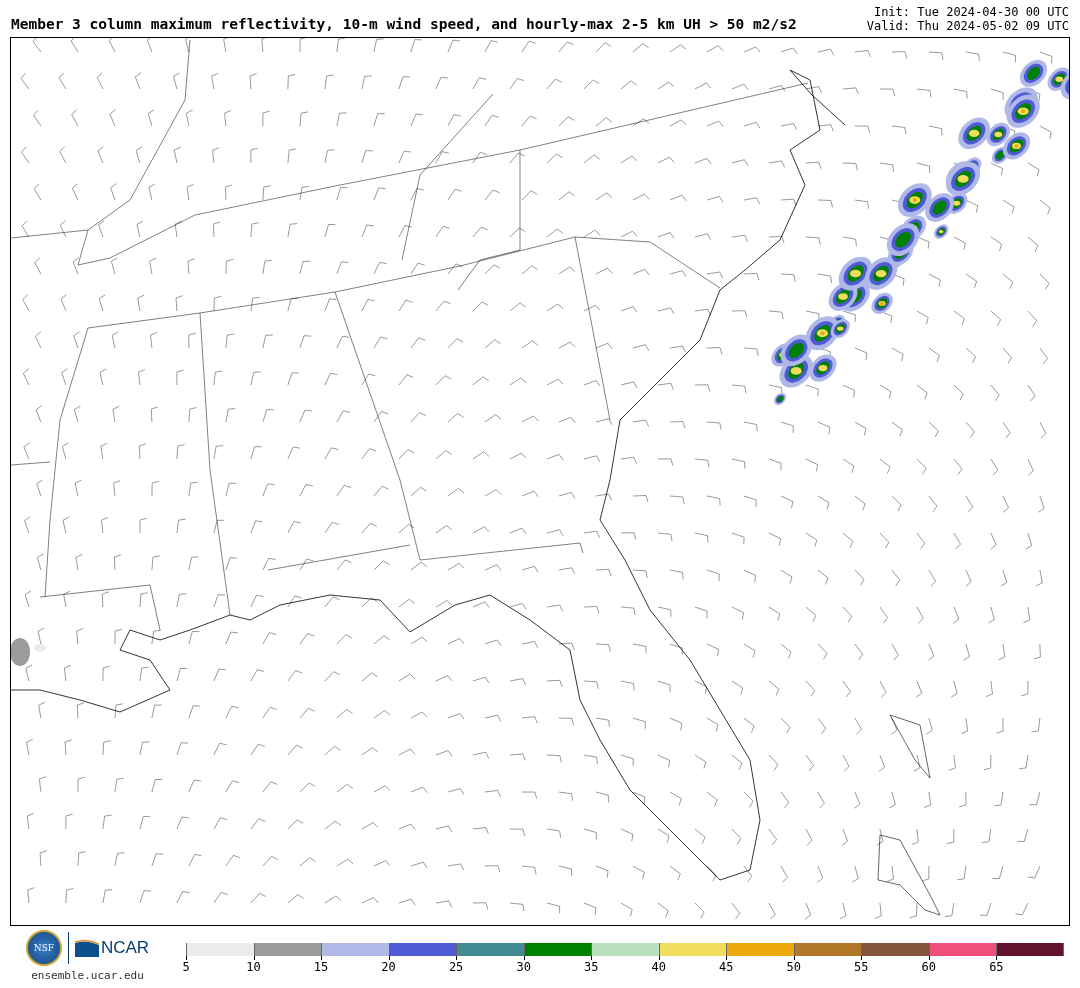  Describe the element at coordinates (861, 967) in the screenshot. I see `tick-label: 55` at that location.